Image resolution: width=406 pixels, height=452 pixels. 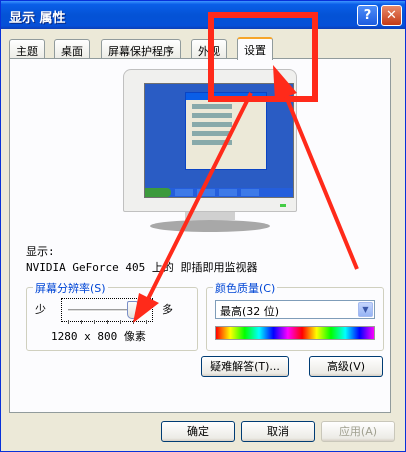 What do you see at coordinates (98, 336) in the screenshot?
I see `resolution-value: 1280 x 800 像素` at bounding box center [98, 336].